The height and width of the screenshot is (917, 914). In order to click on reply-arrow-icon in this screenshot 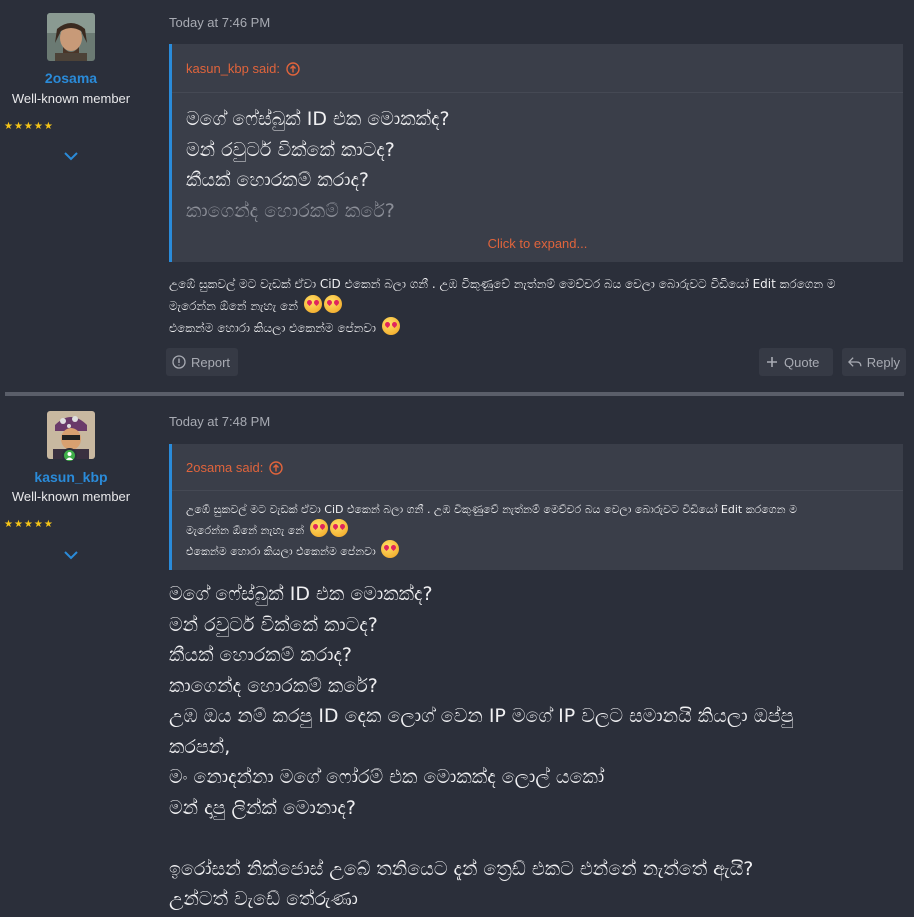, I will do `click(855, 362)`.